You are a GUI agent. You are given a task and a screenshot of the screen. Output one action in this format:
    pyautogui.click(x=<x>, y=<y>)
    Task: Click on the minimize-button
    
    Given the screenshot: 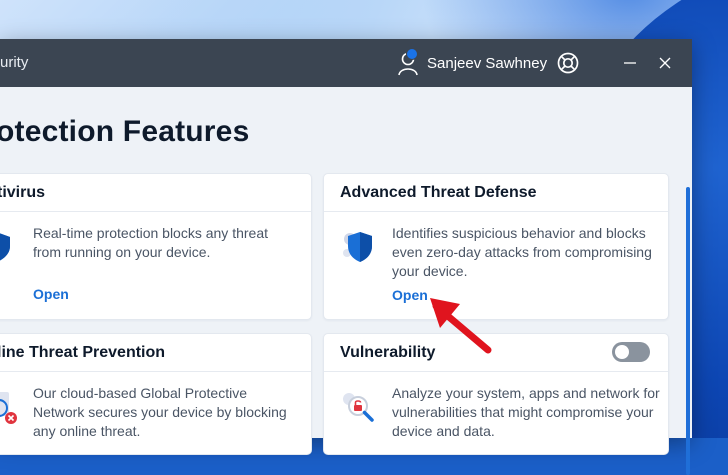 What is the action you would take?
    pyautogui.click(x=630, y=63)
    